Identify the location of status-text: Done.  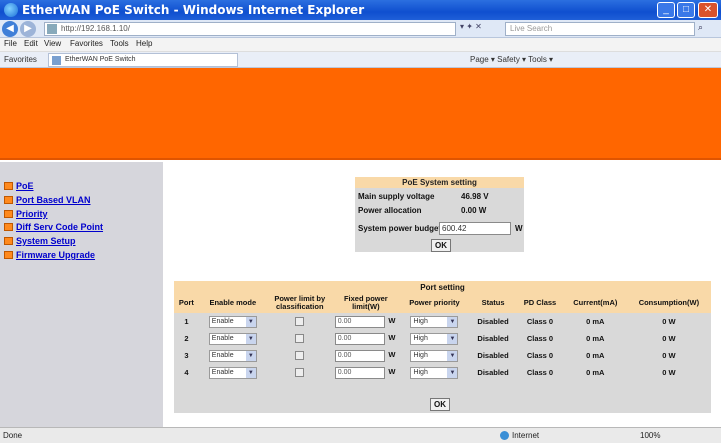
(13, 435).